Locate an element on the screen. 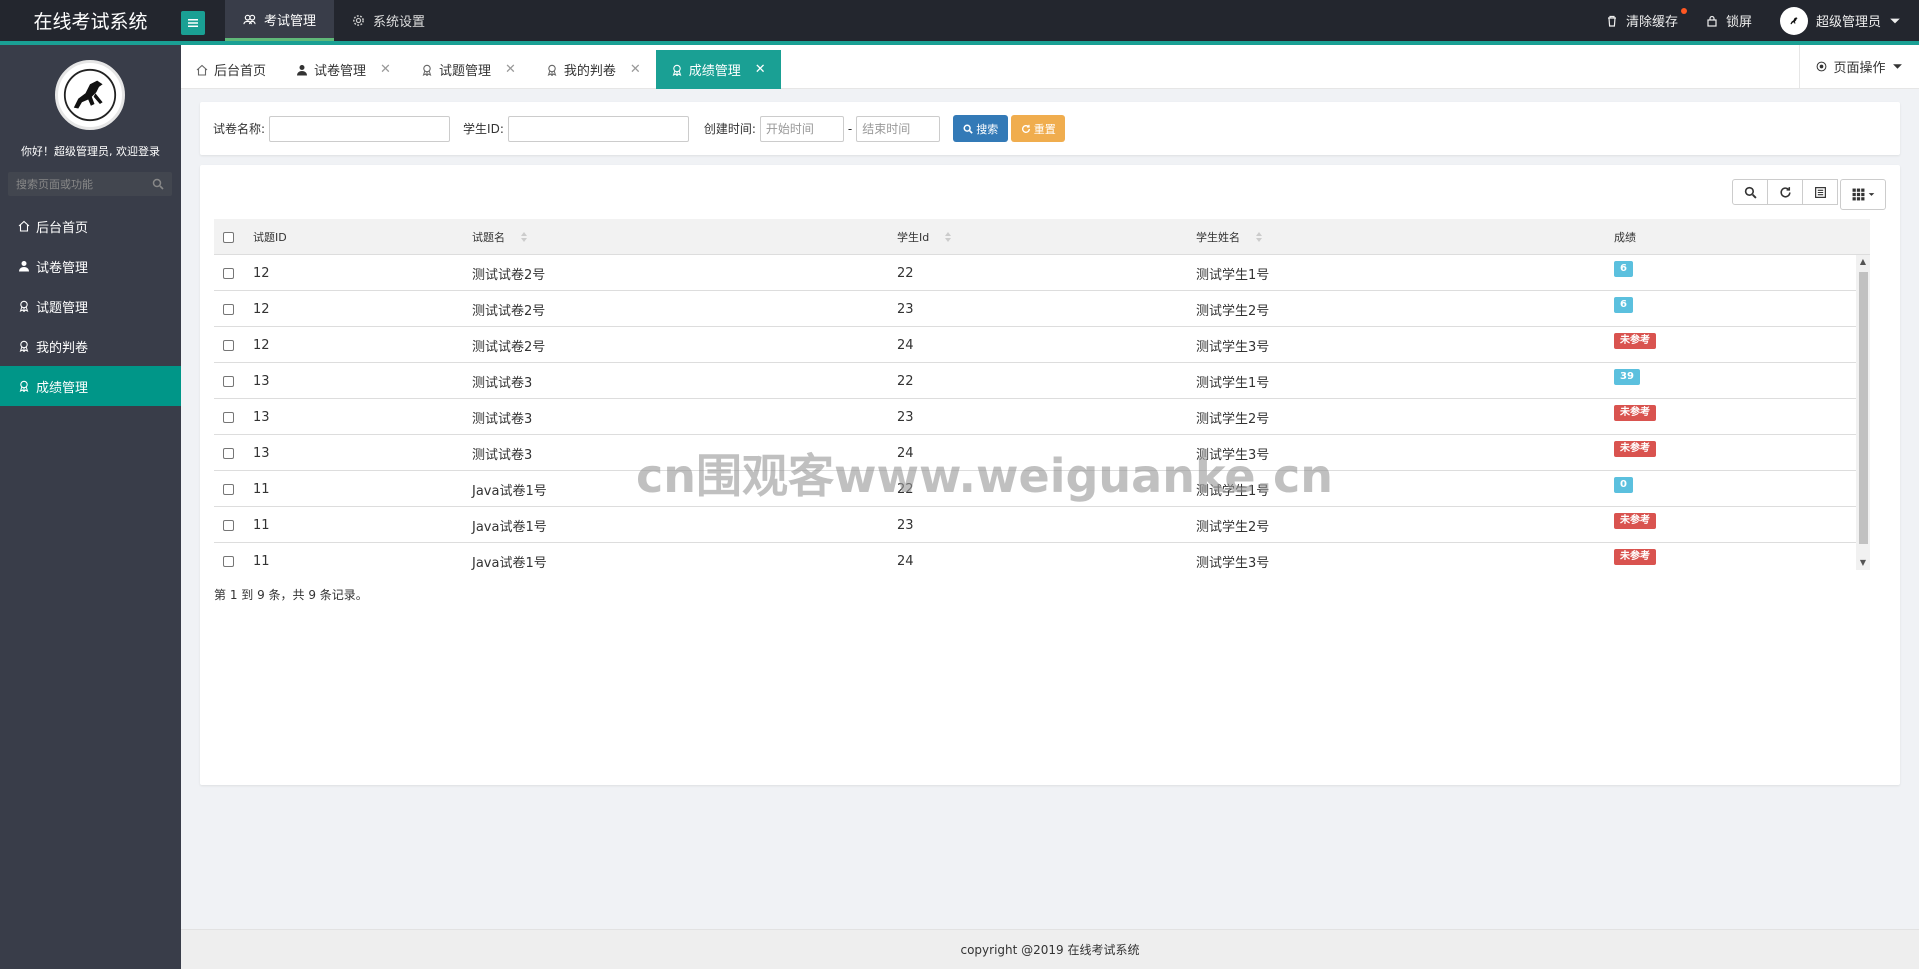 Image resolution: width=1919 pixels, height=969 pixels. sidebar-item-score-management: 成绩管理 is located at coordinates (90, 386).